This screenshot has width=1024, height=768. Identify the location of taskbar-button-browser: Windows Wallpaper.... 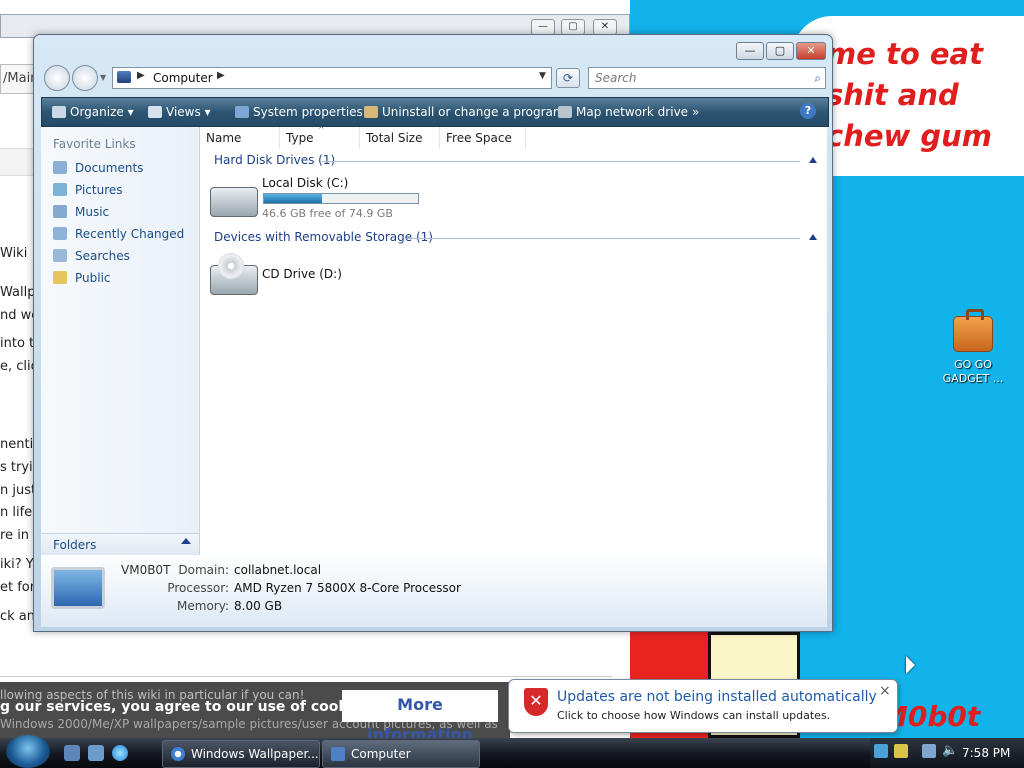
(241, 754).